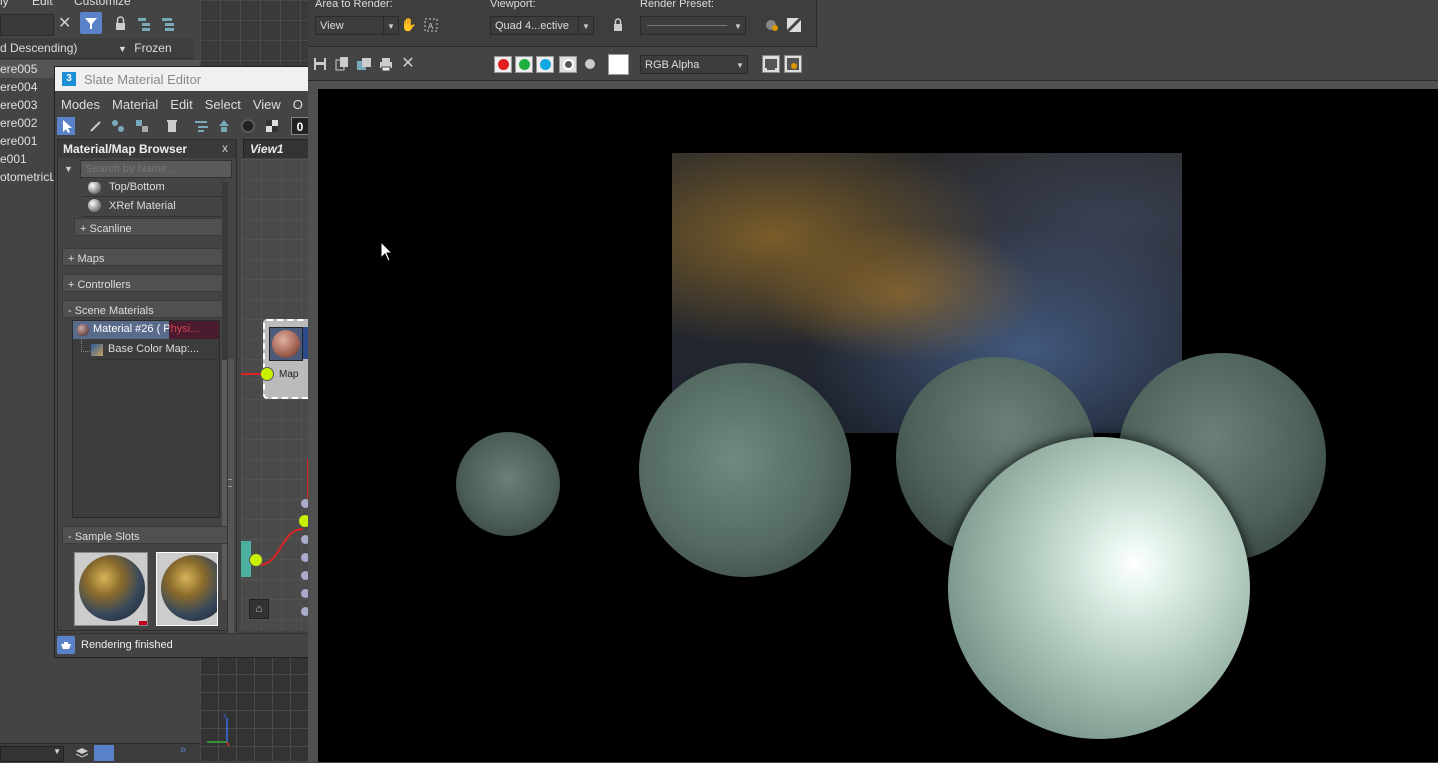 The height and width of the screenshot is (763, 1438). Describe the element at coordinates (618, 64) in the screenshot. I see `color-swatch` at that location.